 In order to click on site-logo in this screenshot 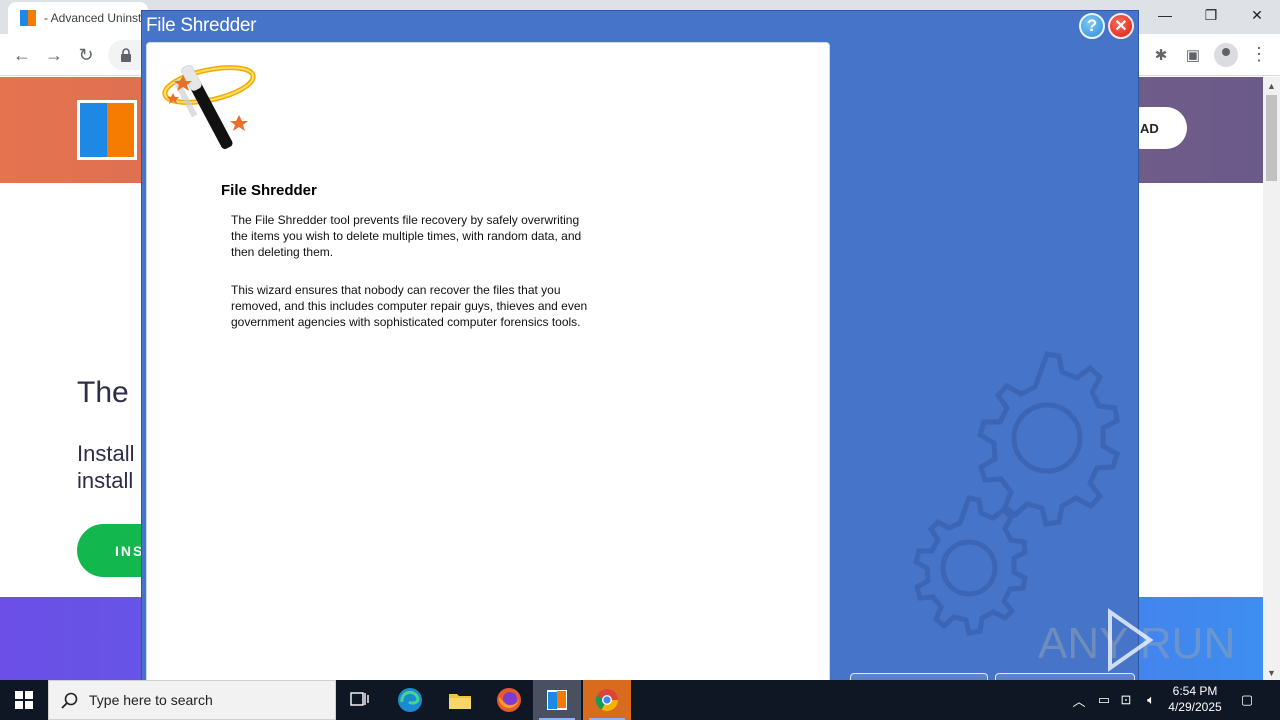, I will do `click(107, 130)`.